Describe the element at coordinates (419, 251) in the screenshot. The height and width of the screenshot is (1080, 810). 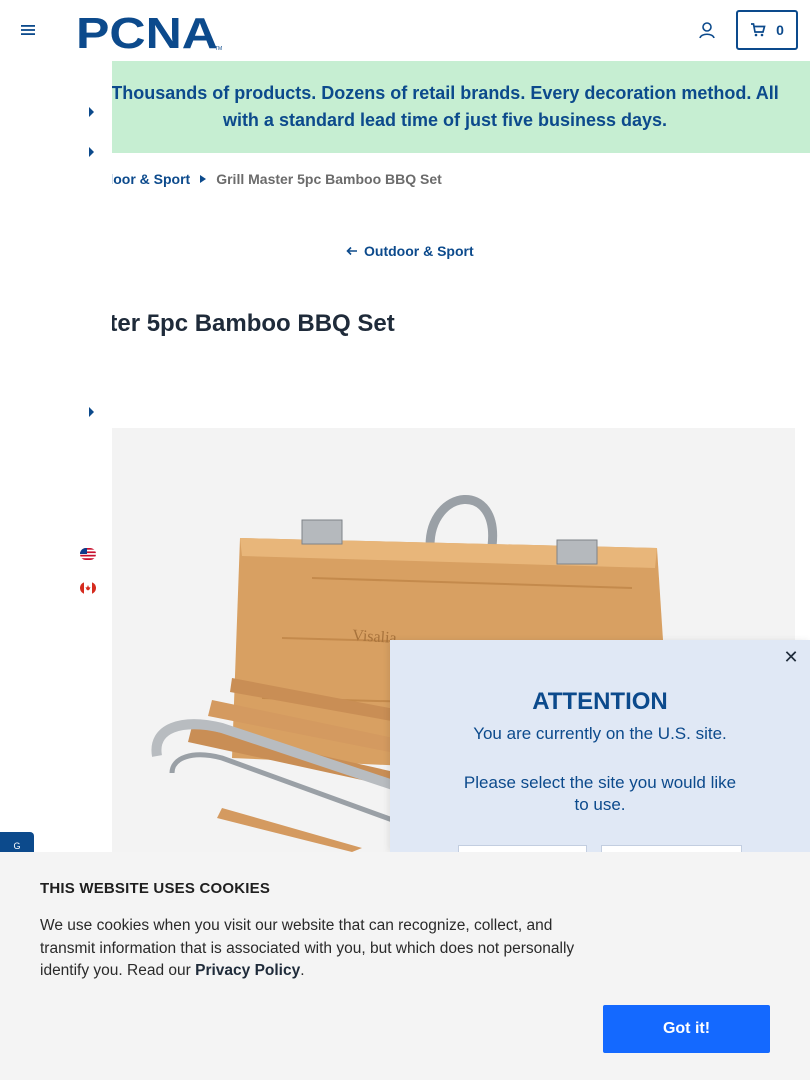
I see `back-link-label: Outdoor & Sport` at that location.